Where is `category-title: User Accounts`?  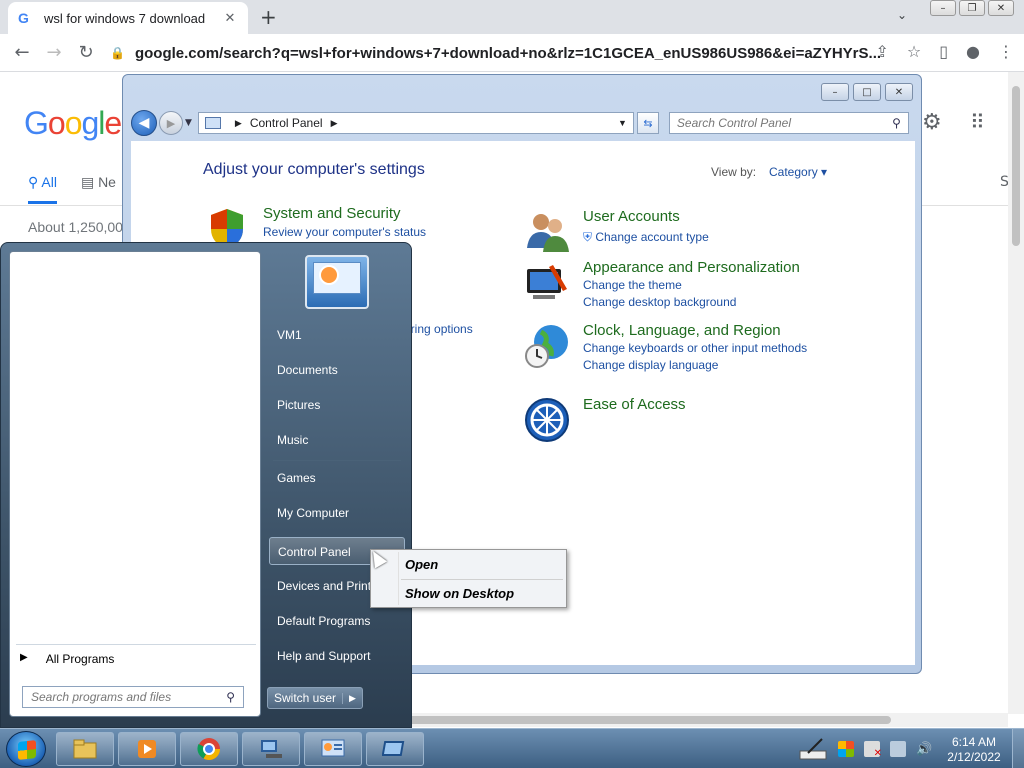 category-title: User Accounts is located at coordinates (631, 216).